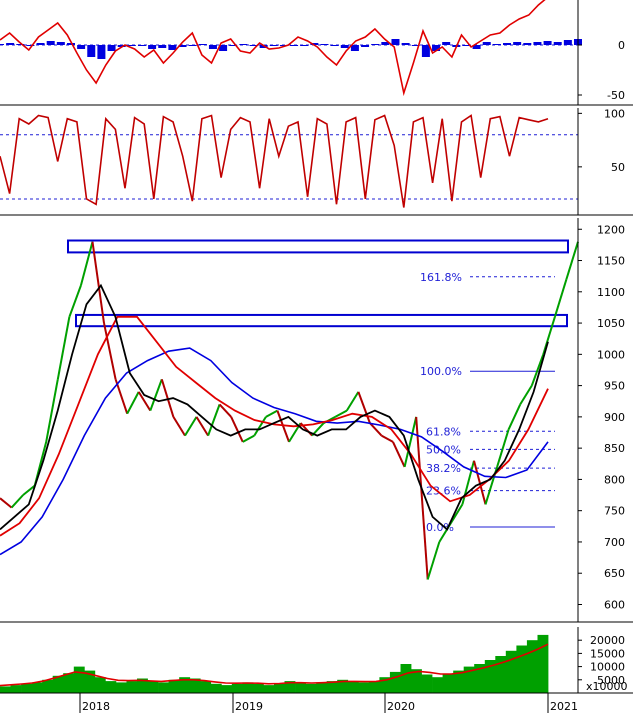  Describe the element at coordinates (443, 431) in the screenshot. I see `fibonacci-level-label: 61.8%` at that location.